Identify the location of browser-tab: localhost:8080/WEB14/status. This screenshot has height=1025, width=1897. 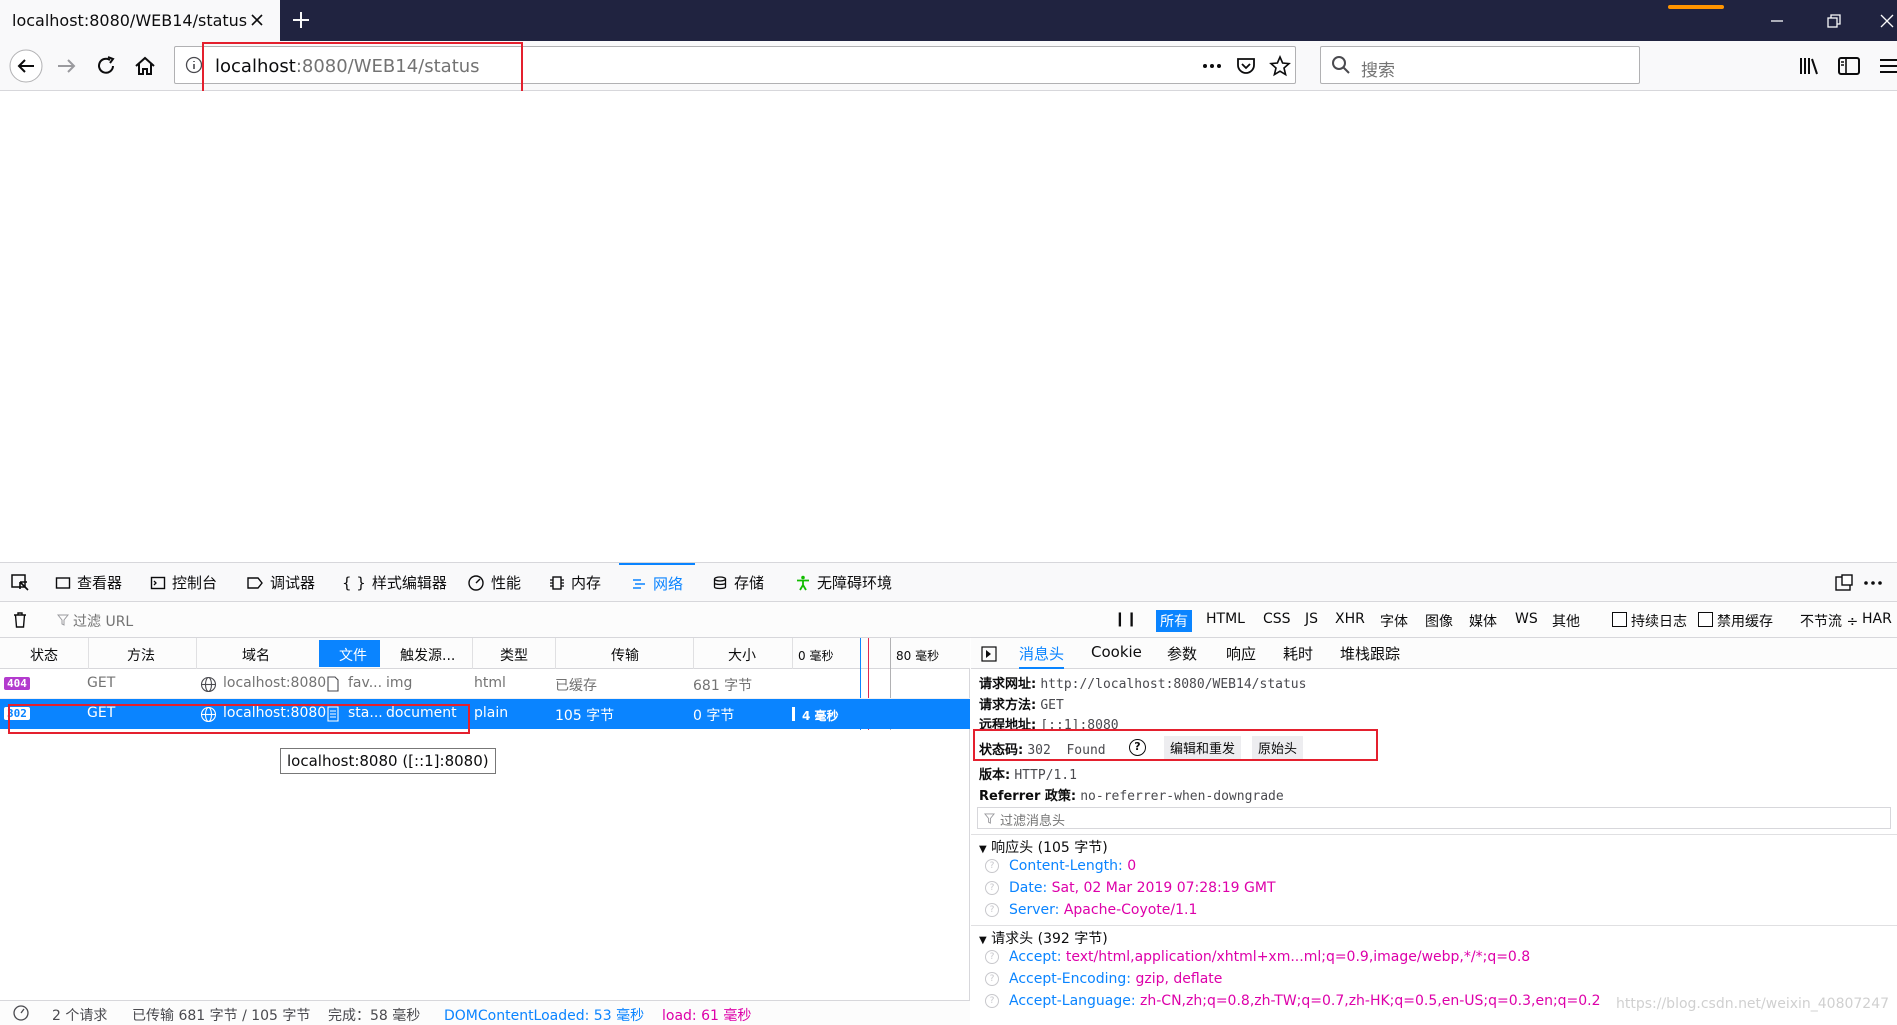
(140, 20).